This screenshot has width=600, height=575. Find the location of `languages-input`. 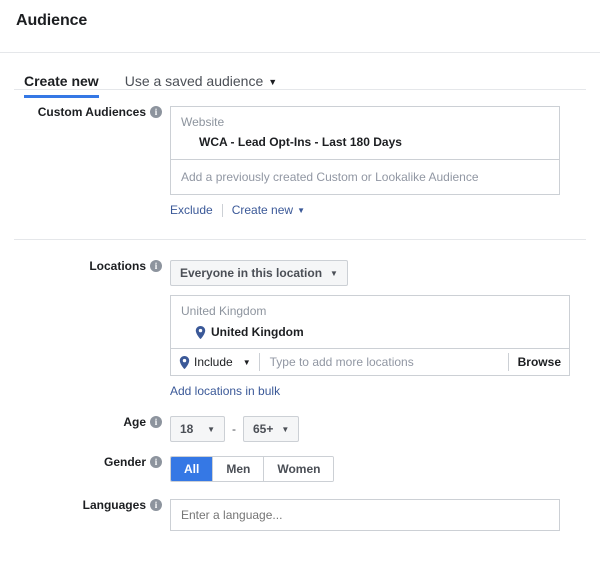

languages-input is located at coordinates (365, 515).